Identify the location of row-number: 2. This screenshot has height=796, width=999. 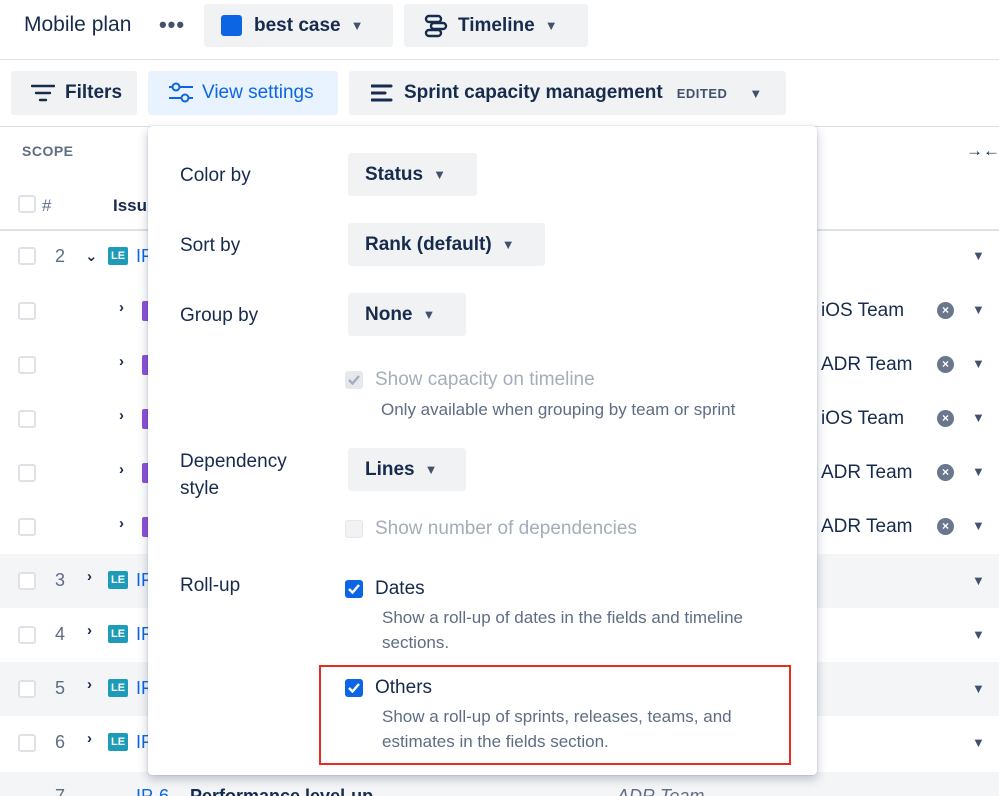
(59, 256).